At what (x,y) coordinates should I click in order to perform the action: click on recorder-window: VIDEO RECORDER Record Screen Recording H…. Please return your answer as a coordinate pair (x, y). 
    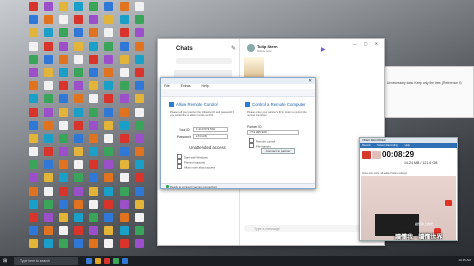
    Looking at the image, I should click on (408, 189).